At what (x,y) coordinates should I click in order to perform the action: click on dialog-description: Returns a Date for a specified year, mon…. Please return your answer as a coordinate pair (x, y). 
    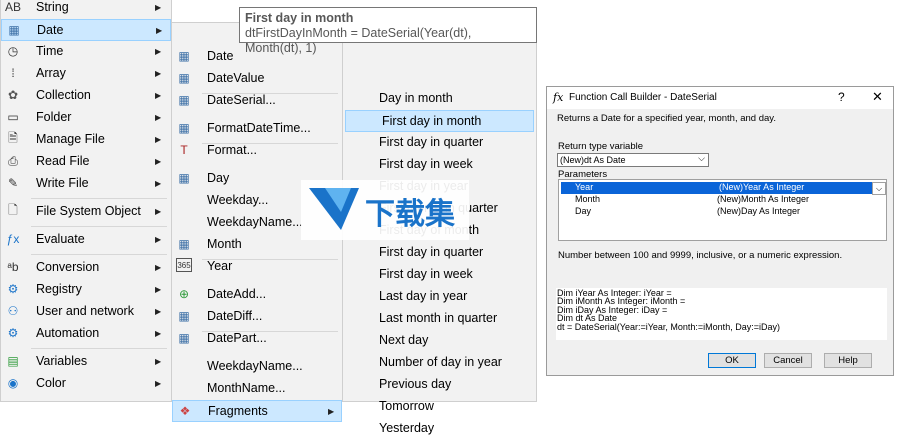
    Looking at the image, I should click on (666, 118).